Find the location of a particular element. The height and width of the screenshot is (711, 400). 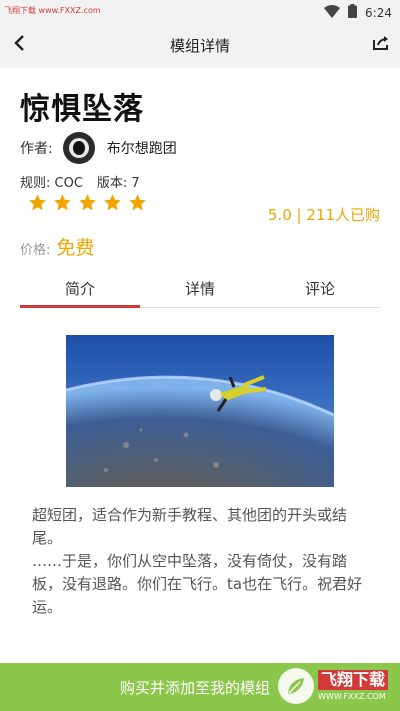

author-avatar is located at coordinates (78, 148).